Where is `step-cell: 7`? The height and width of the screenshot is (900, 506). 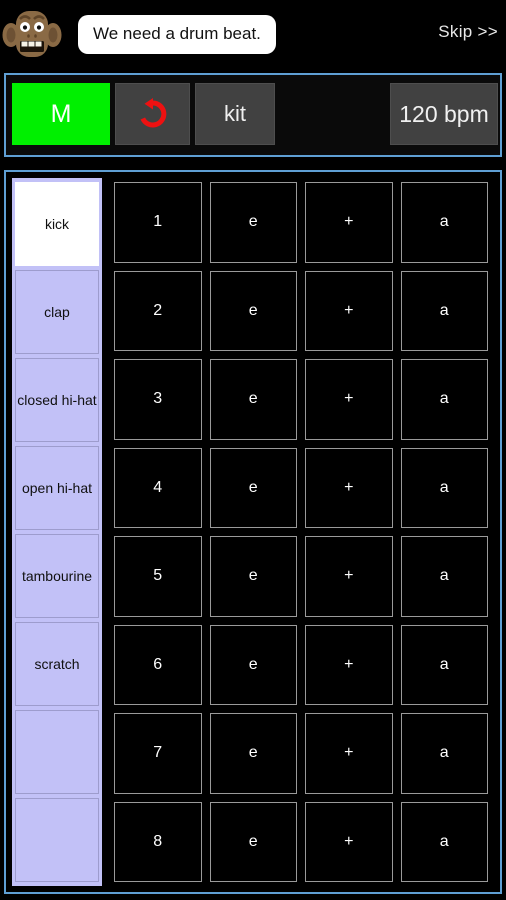 step-cell: 7 is located at coordinates (158, 753).